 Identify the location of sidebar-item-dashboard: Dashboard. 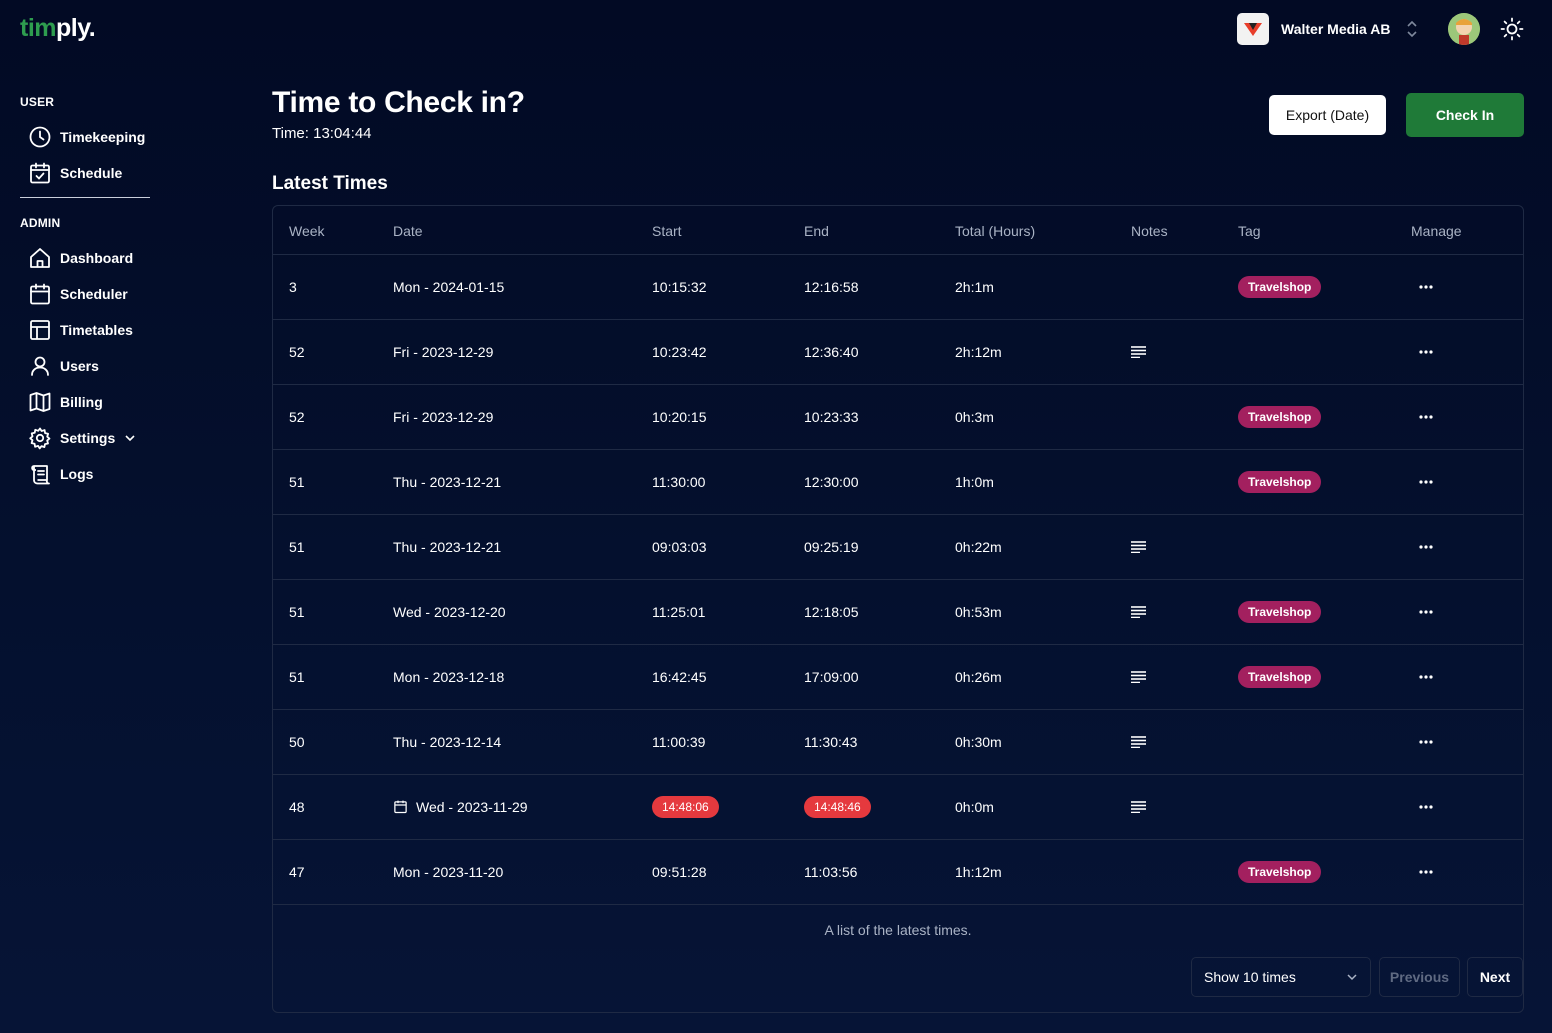
(80, 258).